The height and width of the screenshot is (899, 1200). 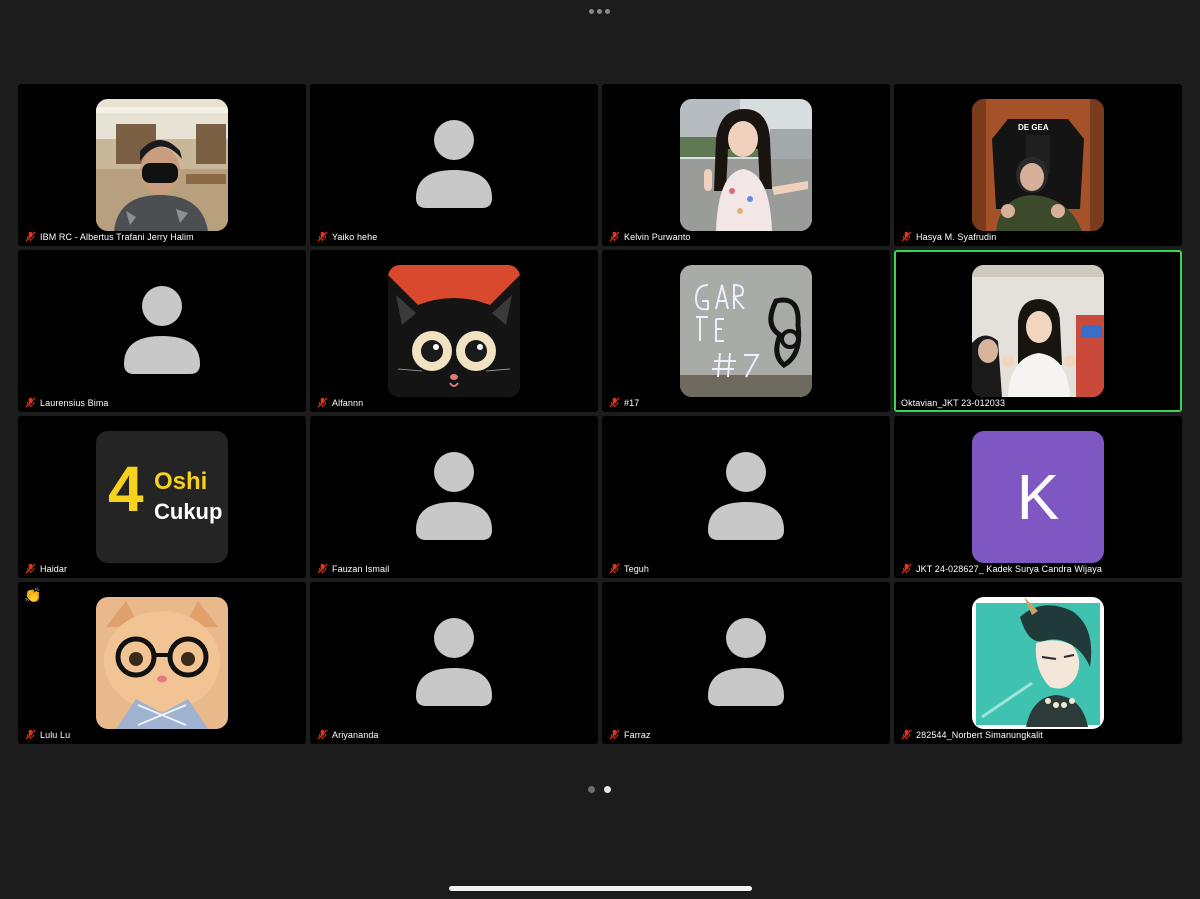 I want to click on participant-tile: Ariyananda, so click(x=454, y=663).